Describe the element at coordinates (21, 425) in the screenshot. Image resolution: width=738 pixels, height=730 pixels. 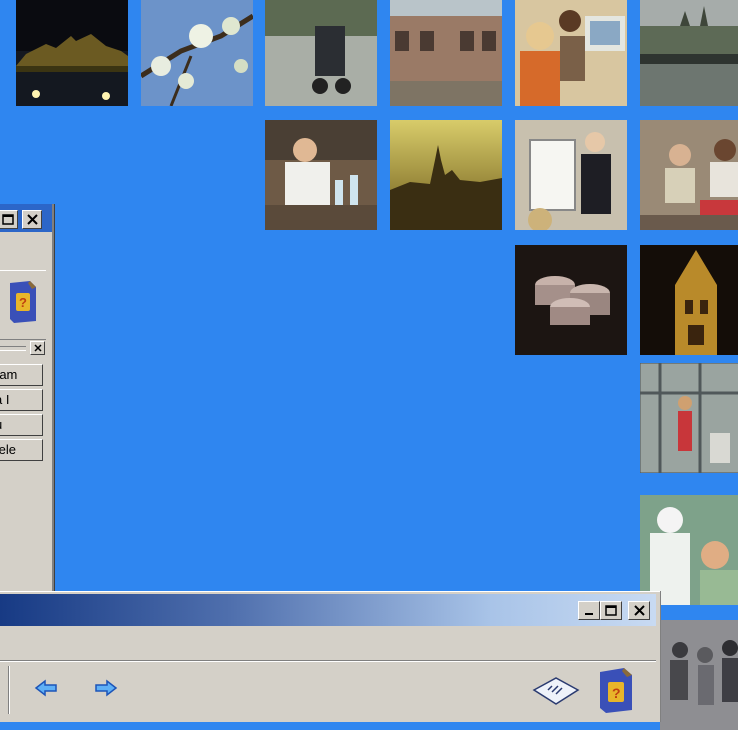
I see `tab-item: u` at that location.